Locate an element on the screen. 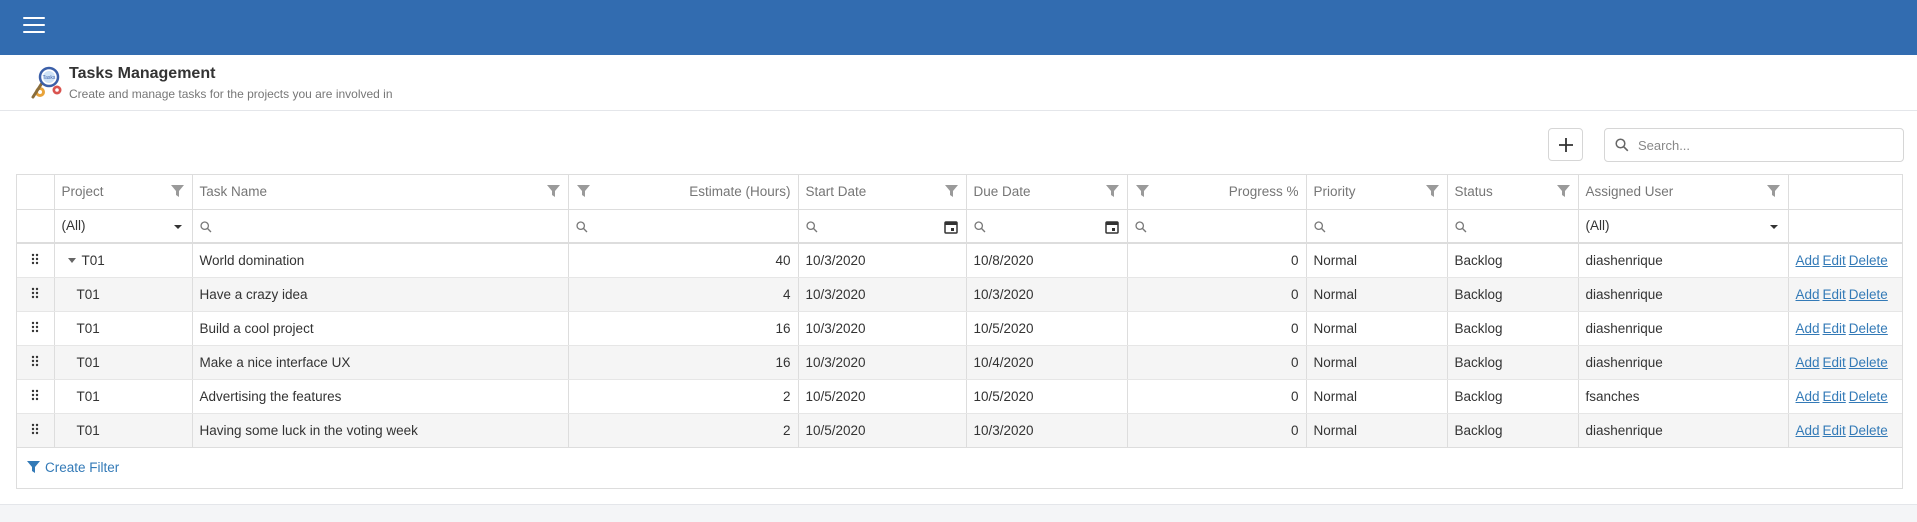 This screenshot has width=1917, height=522. filter-progress is located at coordinates (1217, 226).